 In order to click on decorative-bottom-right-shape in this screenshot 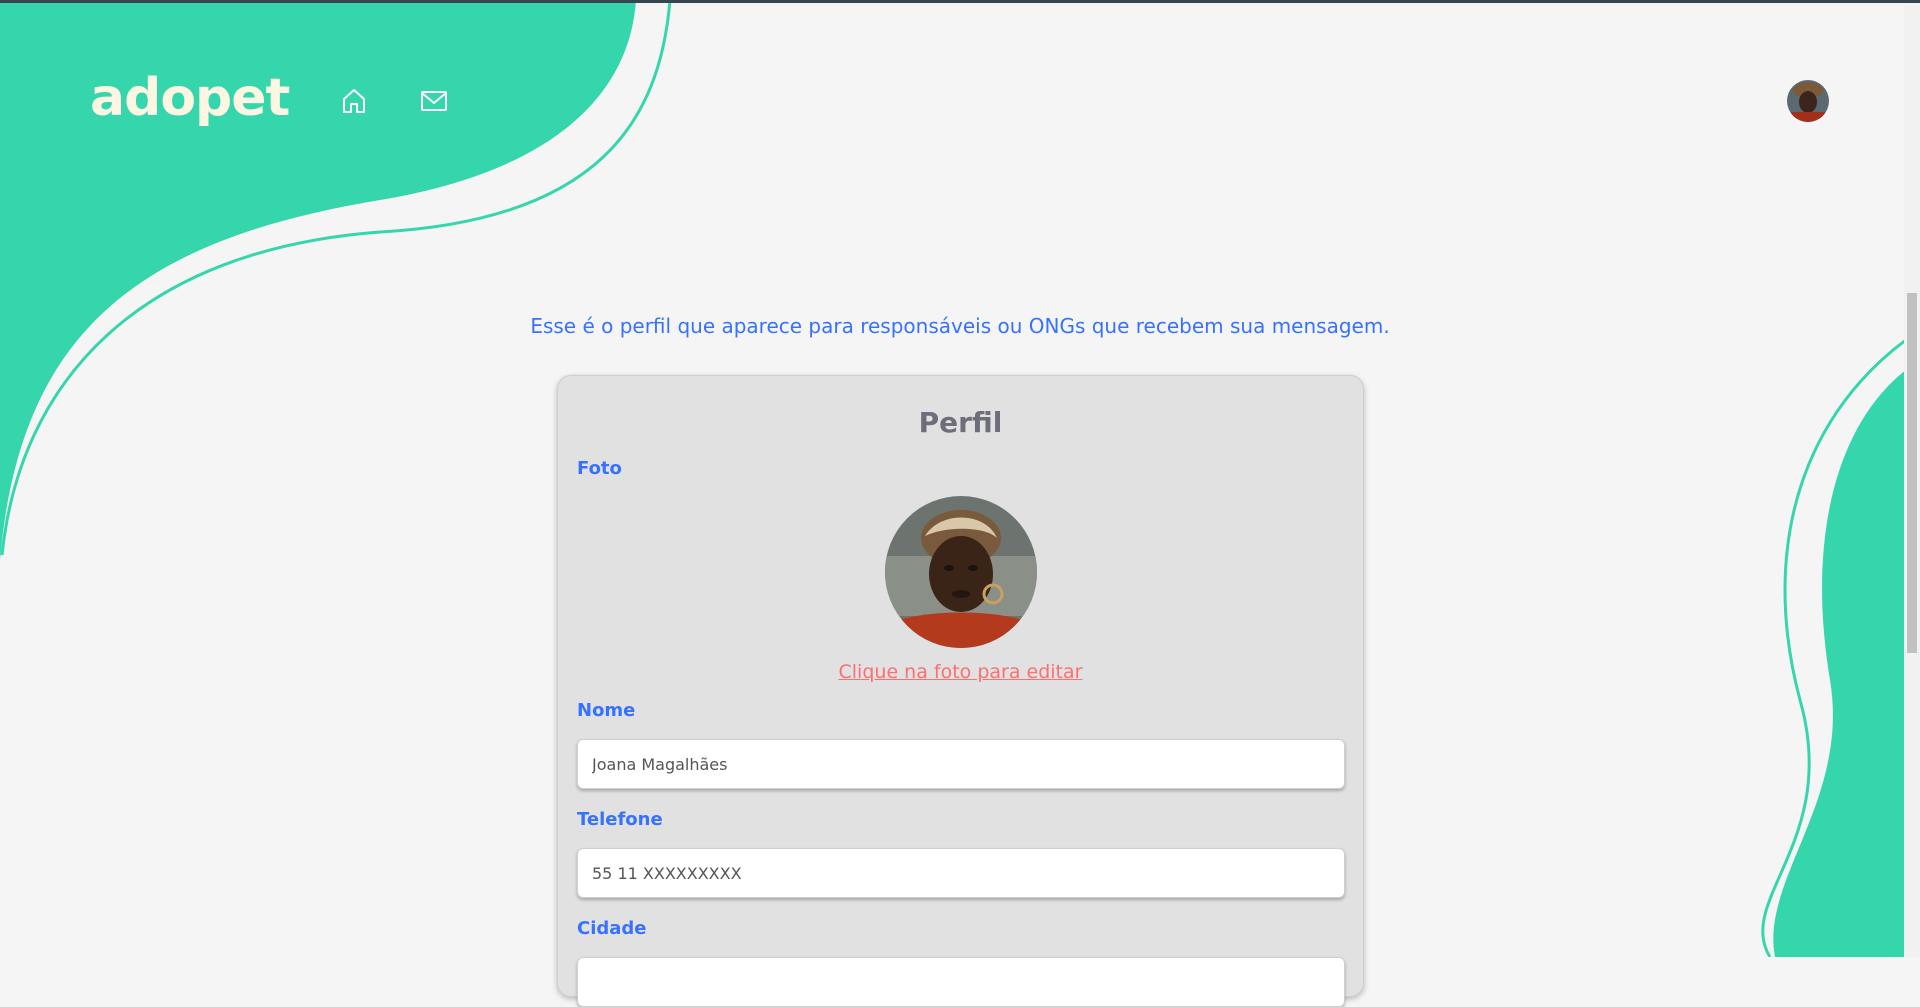, I will do `click(1840, 642)`.